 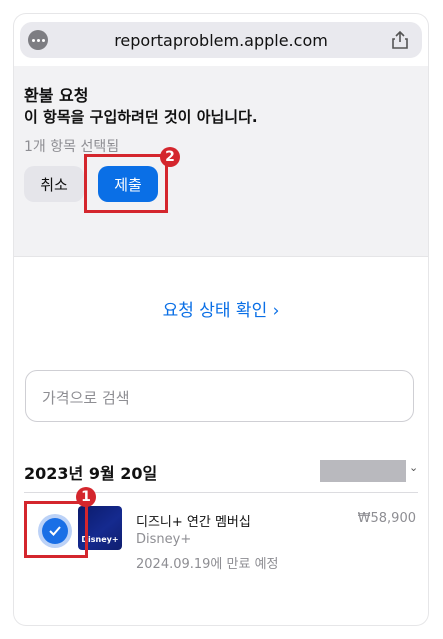 What do you see at coordinates (207, 564) in the screenshot?
I see `item-expiry: 2024.09.19에 만료 예정` at bounding box center [207, 564].